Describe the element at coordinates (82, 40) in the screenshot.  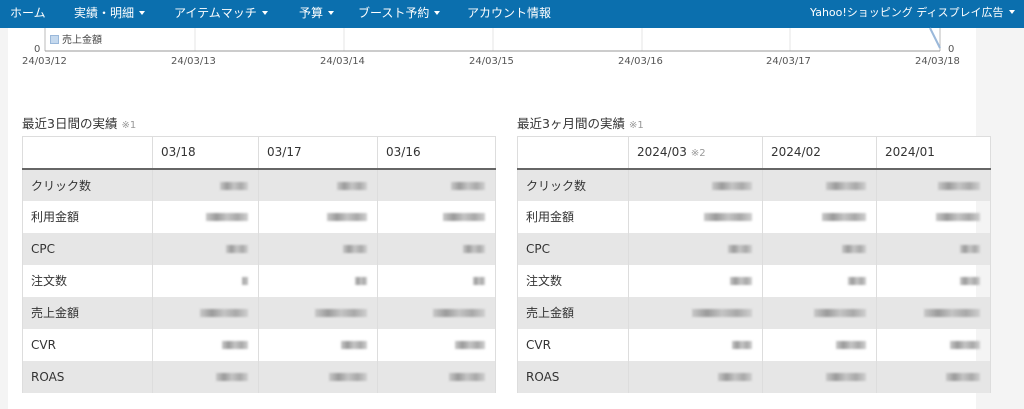
I see `legend-label: 売上金額` at that location.